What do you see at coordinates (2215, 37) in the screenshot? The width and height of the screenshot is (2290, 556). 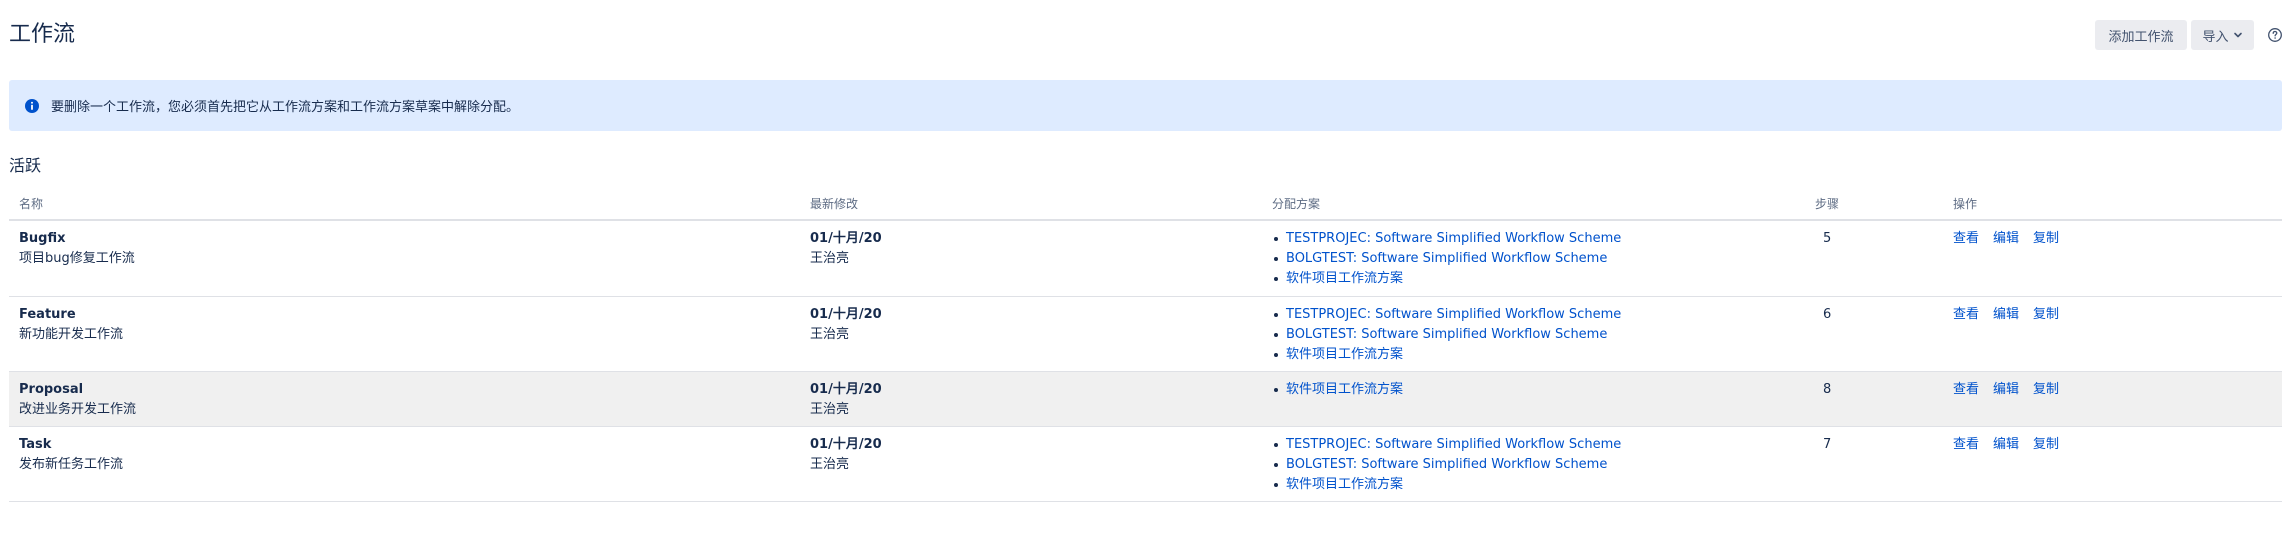 I see `import-button-label: 导入` at bounding box center [2215, 37].